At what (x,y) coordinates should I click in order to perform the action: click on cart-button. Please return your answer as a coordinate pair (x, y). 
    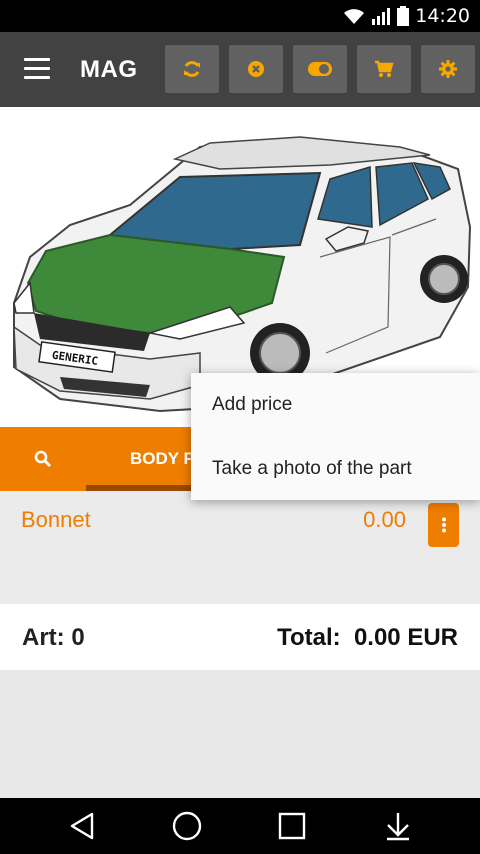
    Looking at the image, I should click on (384, 69).